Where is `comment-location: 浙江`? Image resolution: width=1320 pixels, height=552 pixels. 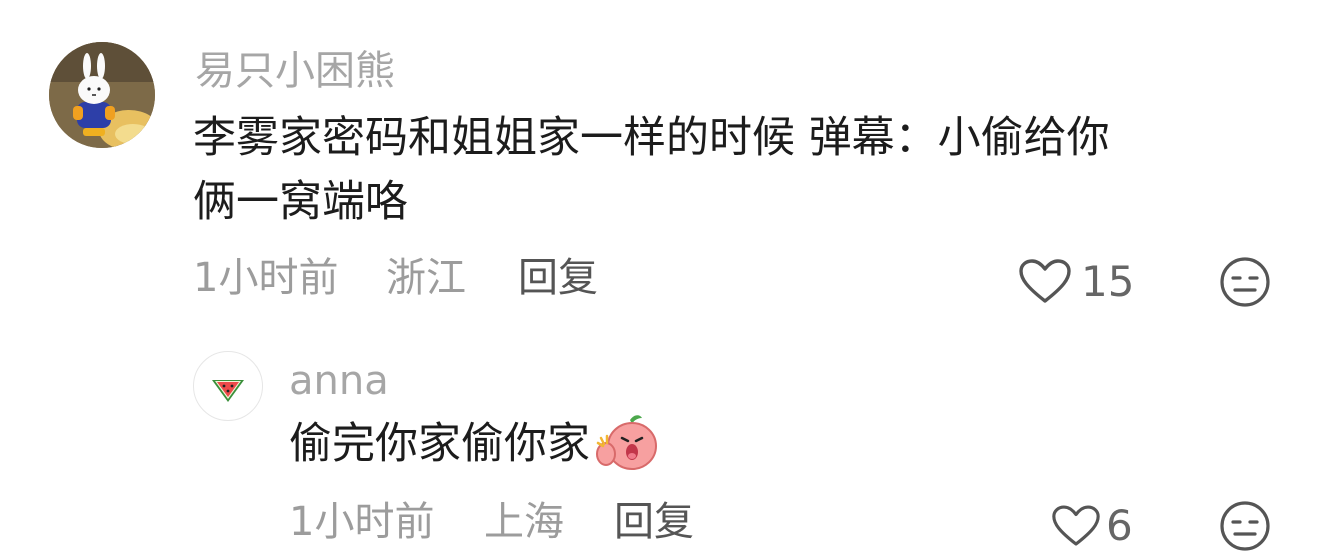
comment-location: 浙江 is located at coordinates (426, 278).